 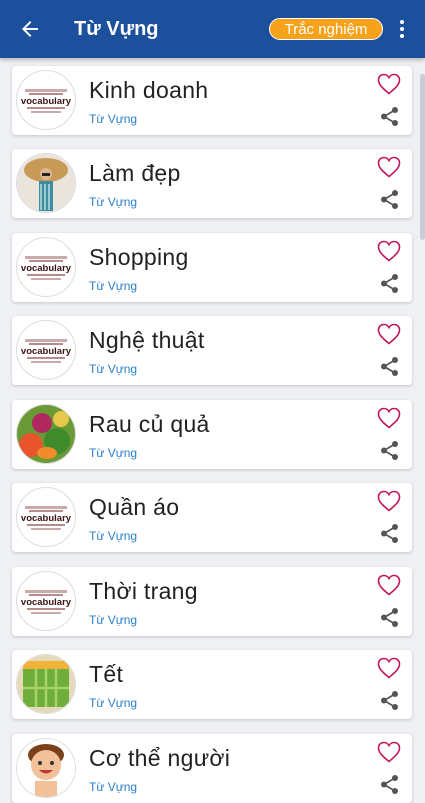 I want to click on topic-title: Kinh doanh, so click(x=149, y=90).